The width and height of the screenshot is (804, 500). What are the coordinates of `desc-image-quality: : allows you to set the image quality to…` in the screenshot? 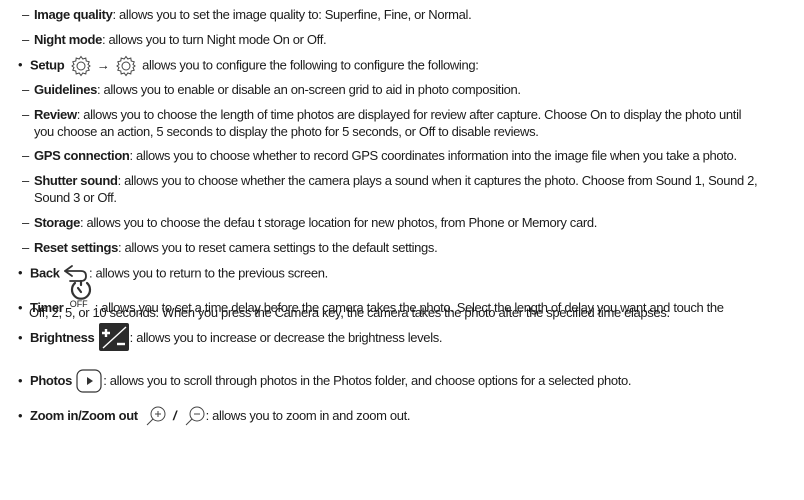 It's located at (292, 14).